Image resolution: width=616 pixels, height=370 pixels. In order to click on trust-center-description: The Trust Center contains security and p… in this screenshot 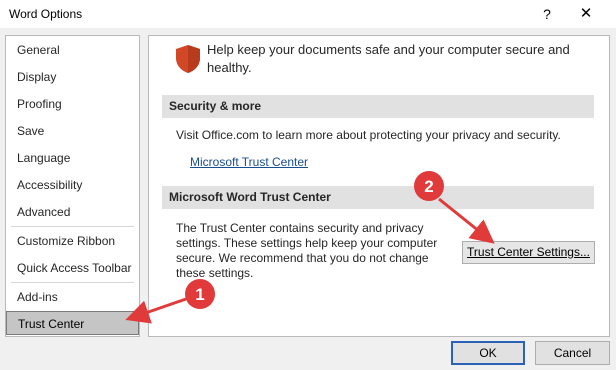, I will do `click(306, 251)`.